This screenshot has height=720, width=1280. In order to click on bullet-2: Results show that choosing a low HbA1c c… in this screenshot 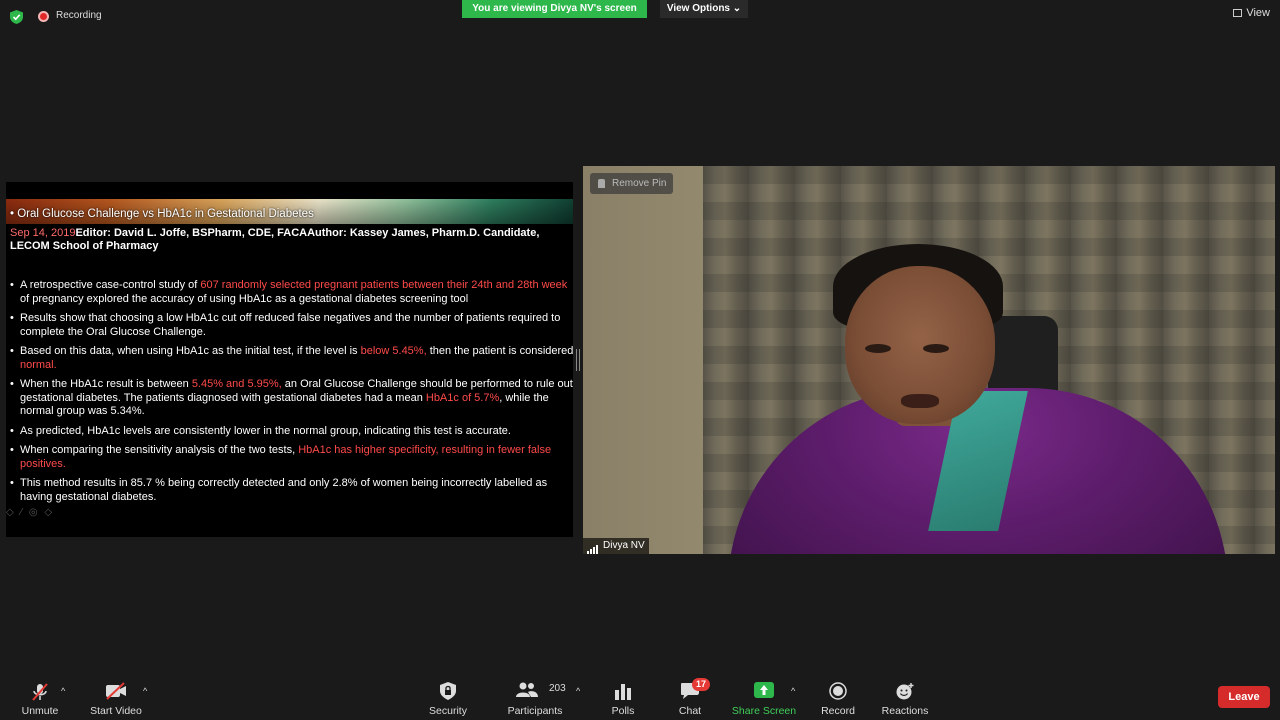, I will do `click(291, 325)`.